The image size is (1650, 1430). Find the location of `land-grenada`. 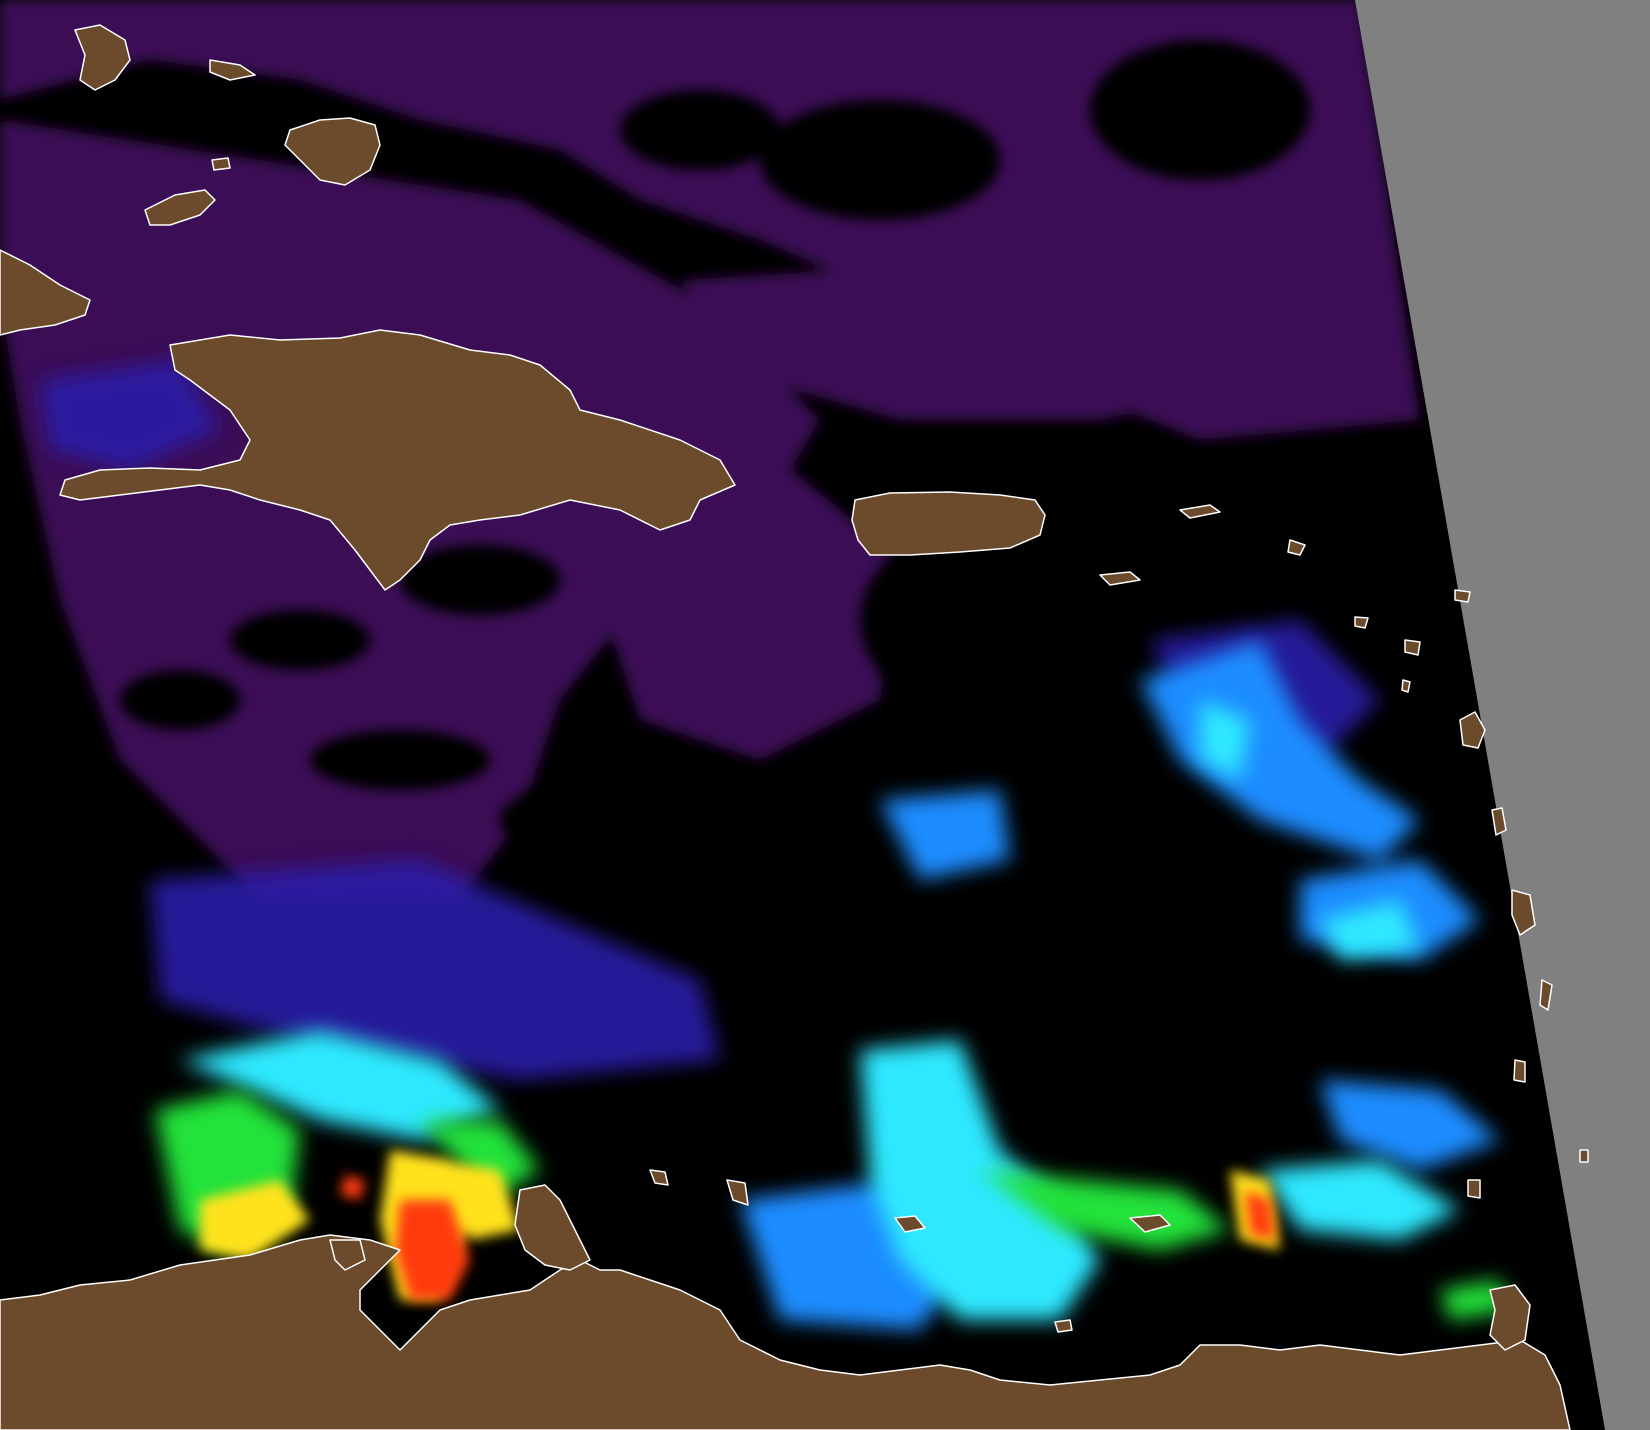

land-grenada is located at coordinates (1474, 1189).